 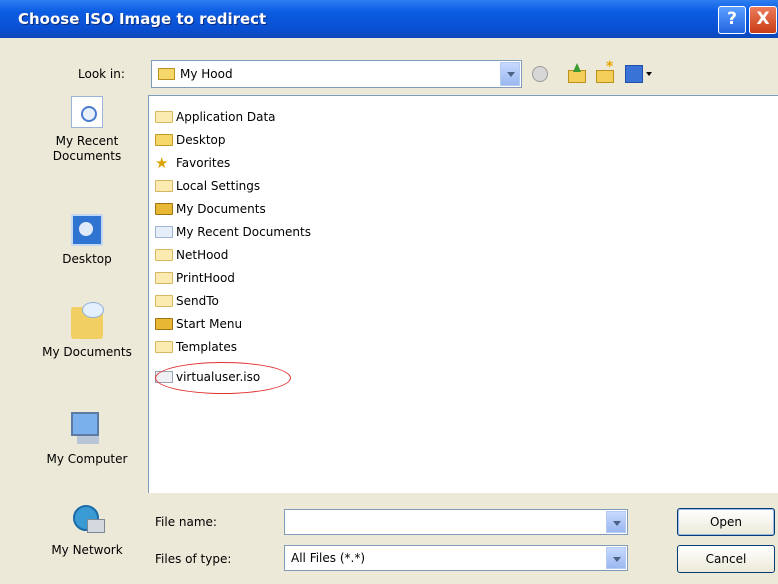 I want to click on place-label: My Documents, so click(x=87, y=352).